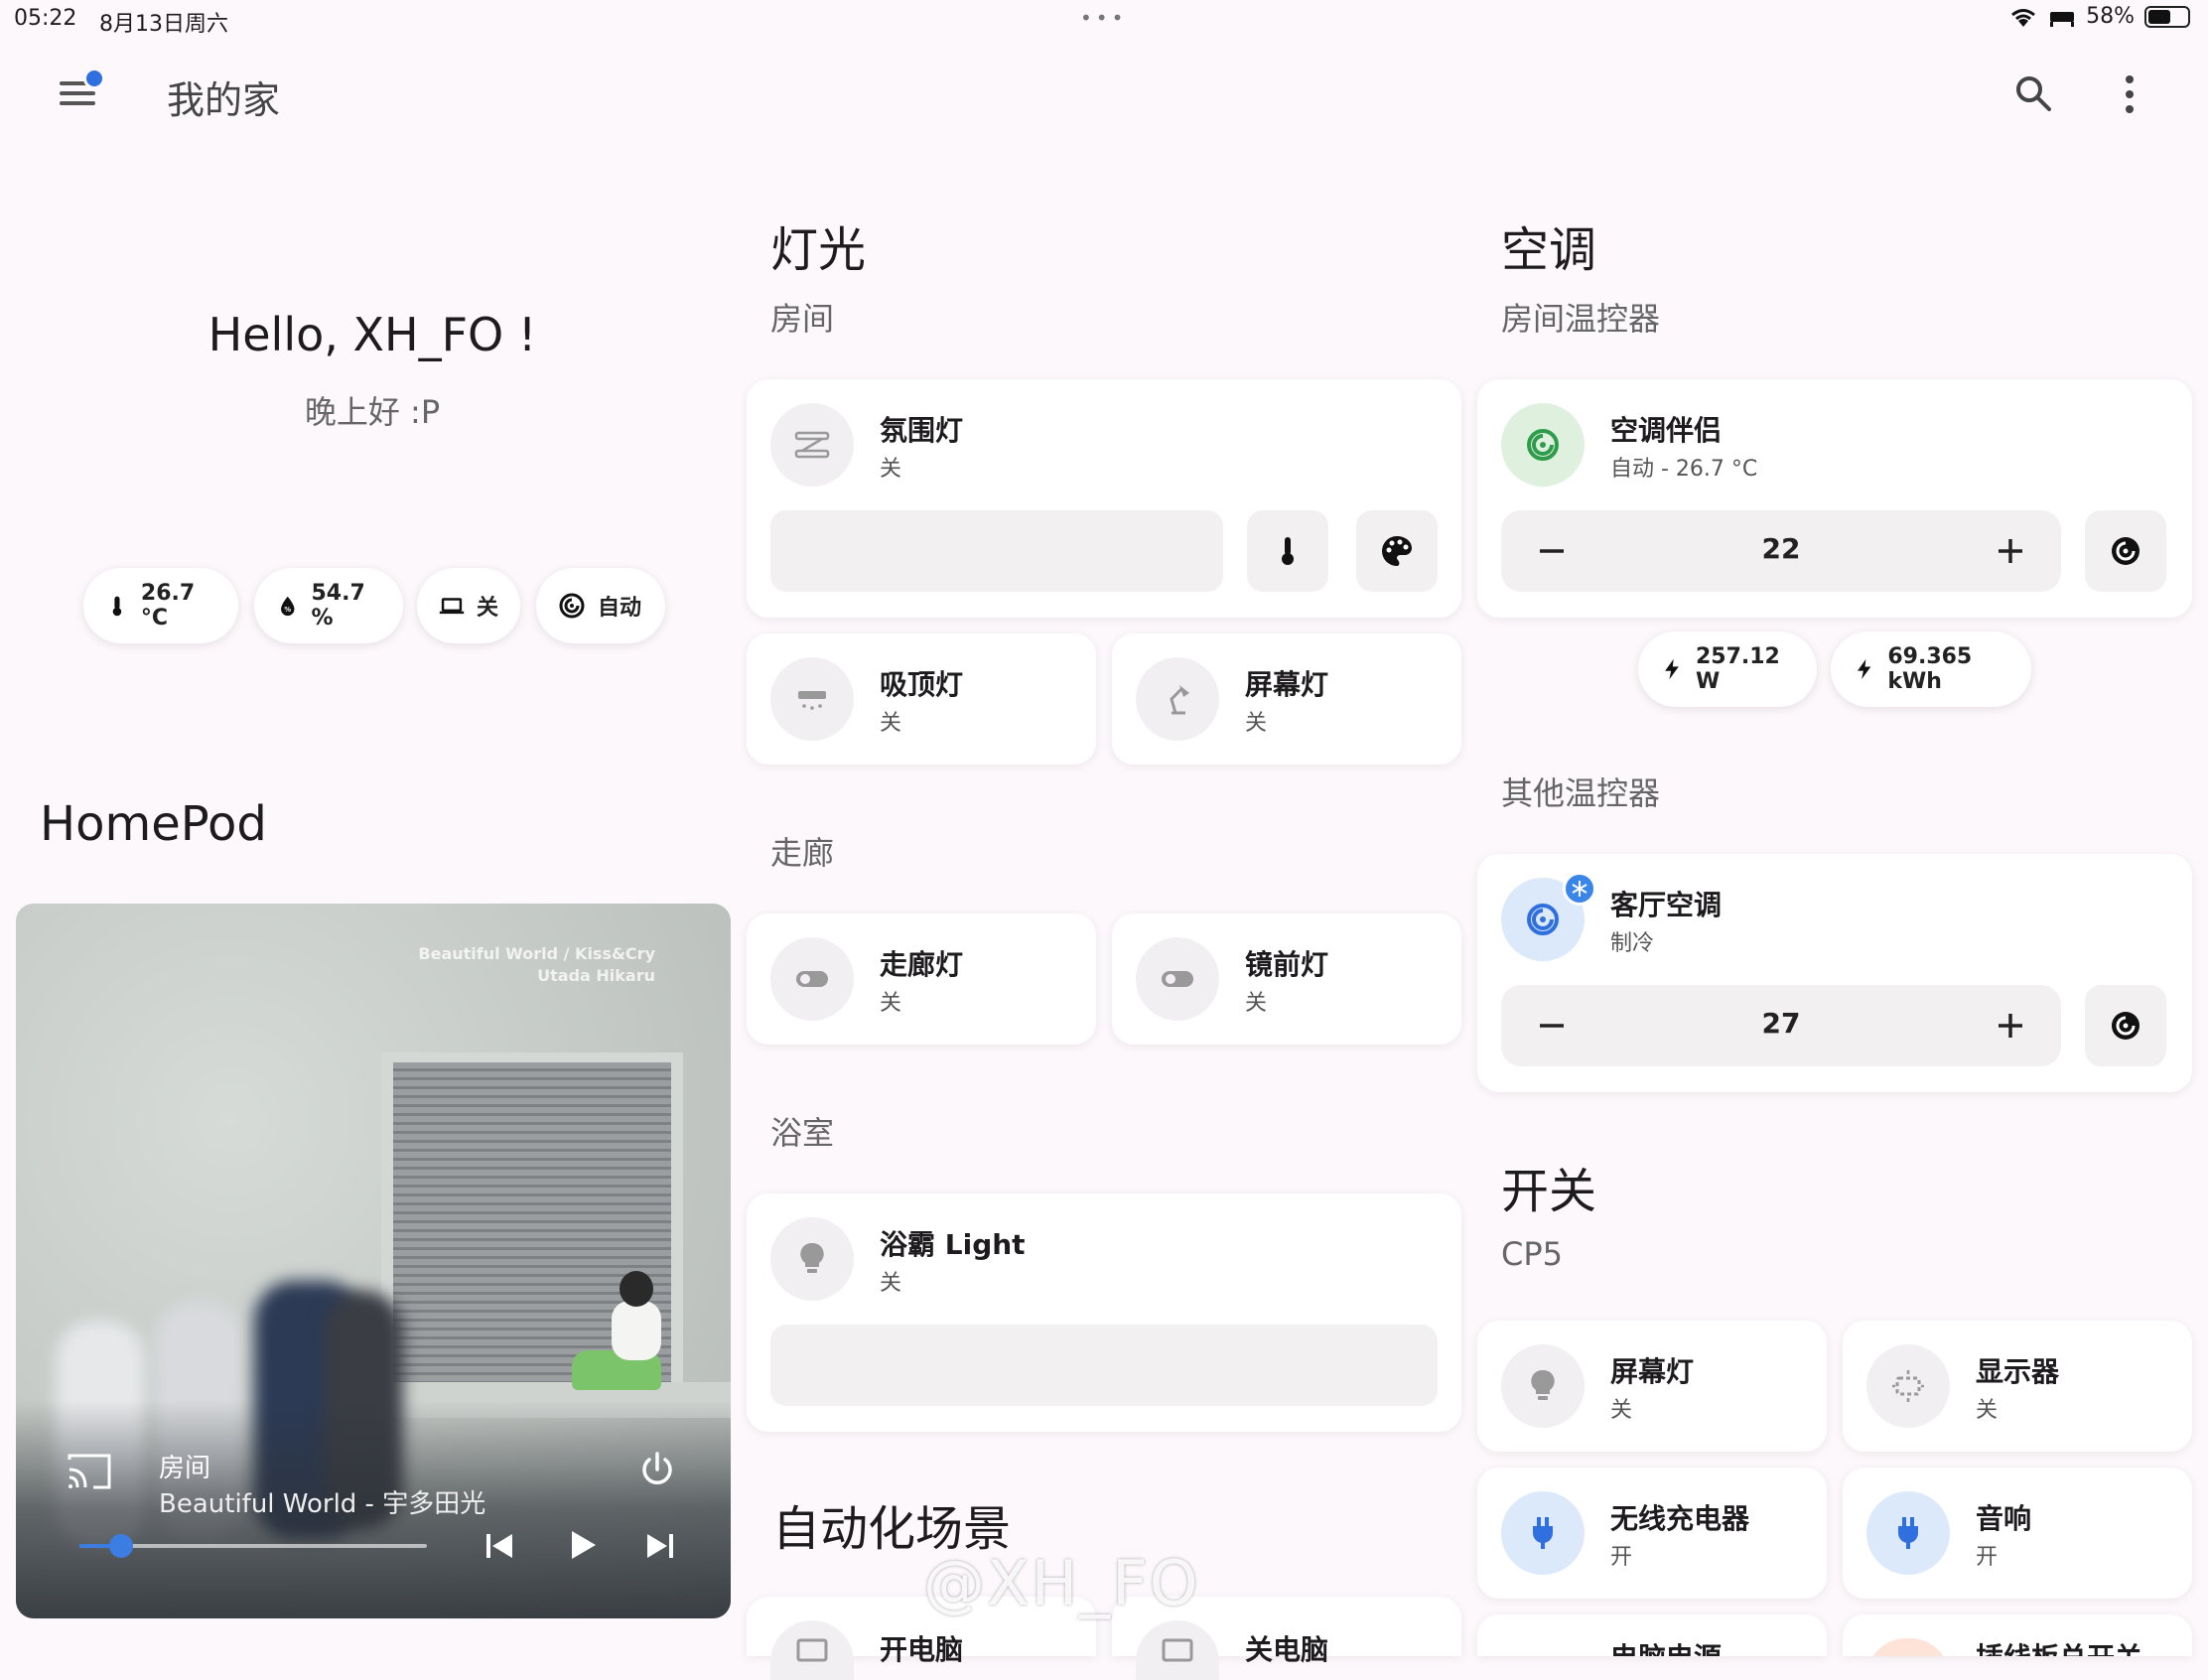 The width and height of the screenshot is (2208, 1680). What do you see at coordinates (328, 605) in the screenshot?
I see `chip-humidity: % 54.7 %` at bounding box center [328, 605].